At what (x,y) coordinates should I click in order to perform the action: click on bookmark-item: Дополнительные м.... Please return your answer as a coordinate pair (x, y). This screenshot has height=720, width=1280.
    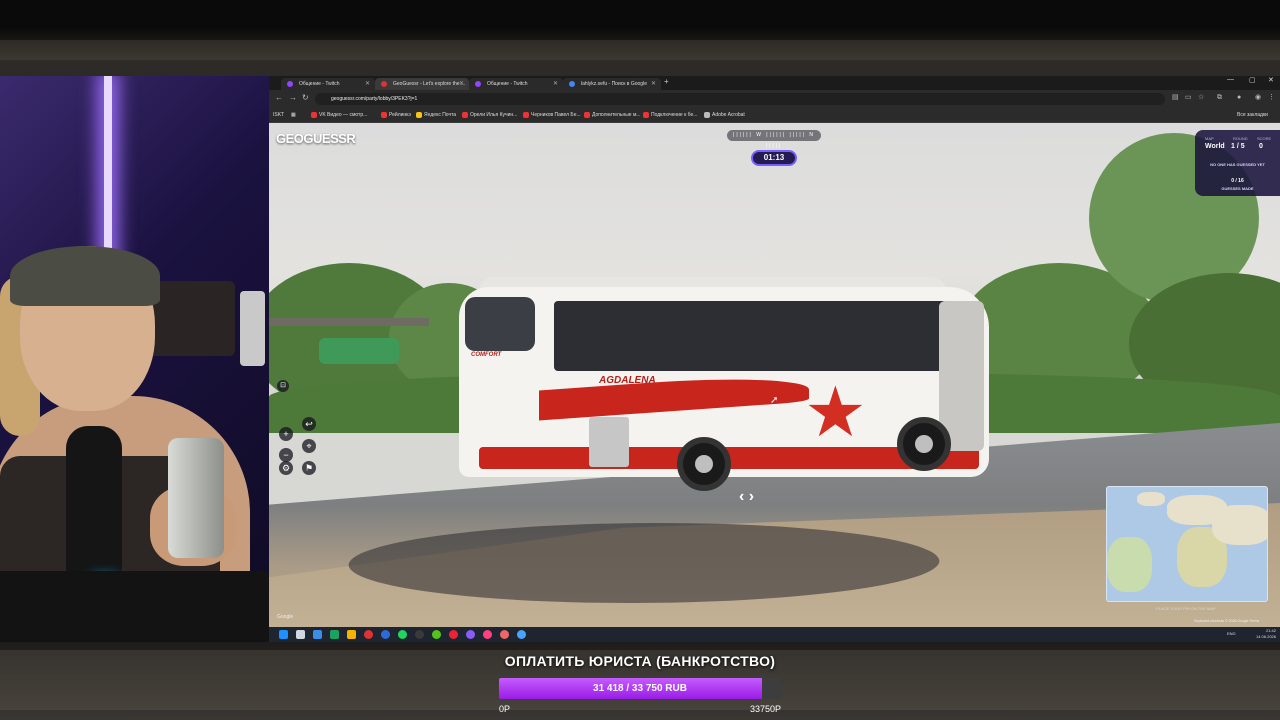
    Looking at the image, I should click on (612, 115).